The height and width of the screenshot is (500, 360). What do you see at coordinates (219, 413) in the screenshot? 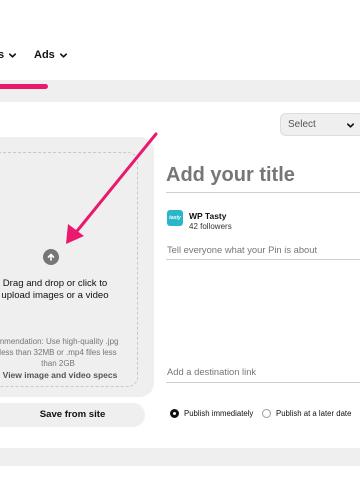
I see `publish-immediately-label: Publish immediately` at bounding box center [219, 413].